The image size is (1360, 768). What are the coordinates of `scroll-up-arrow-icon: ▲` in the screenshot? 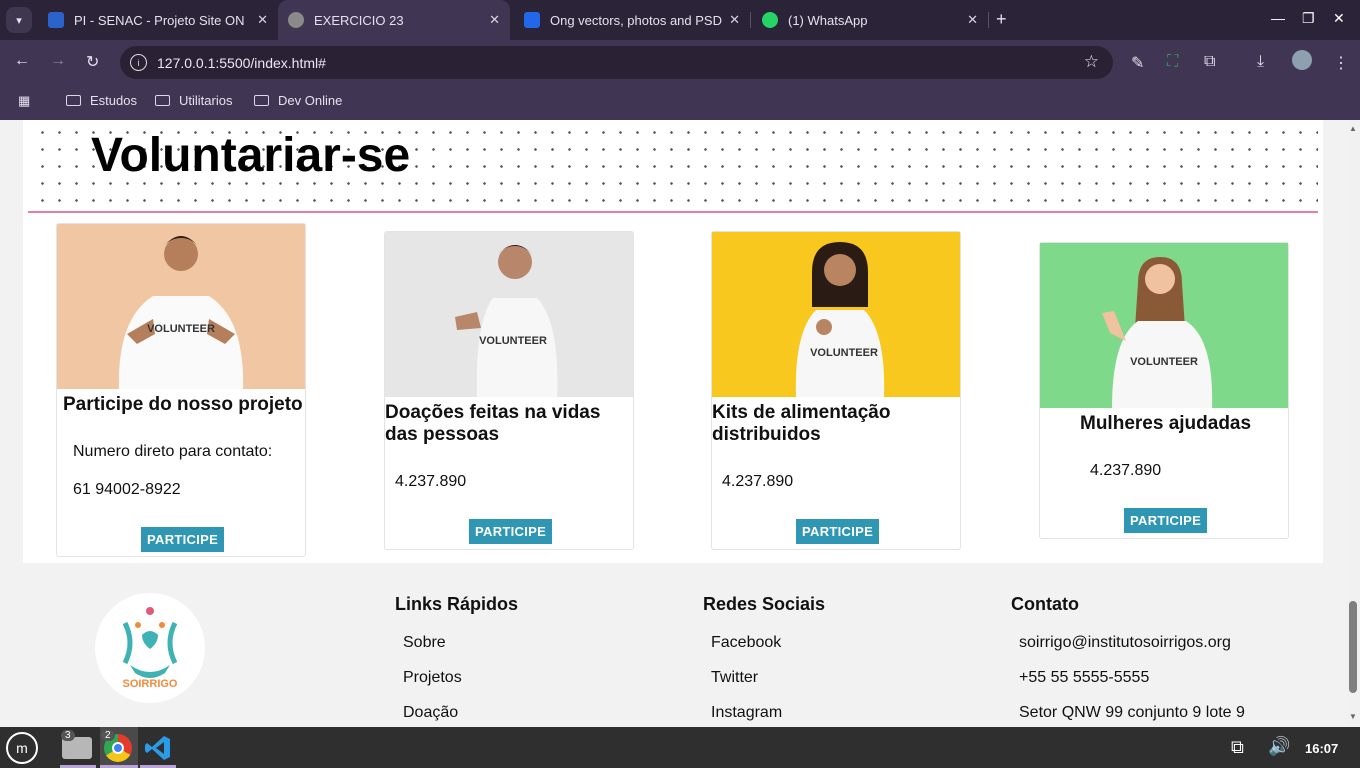 It's located at (1353, 128).